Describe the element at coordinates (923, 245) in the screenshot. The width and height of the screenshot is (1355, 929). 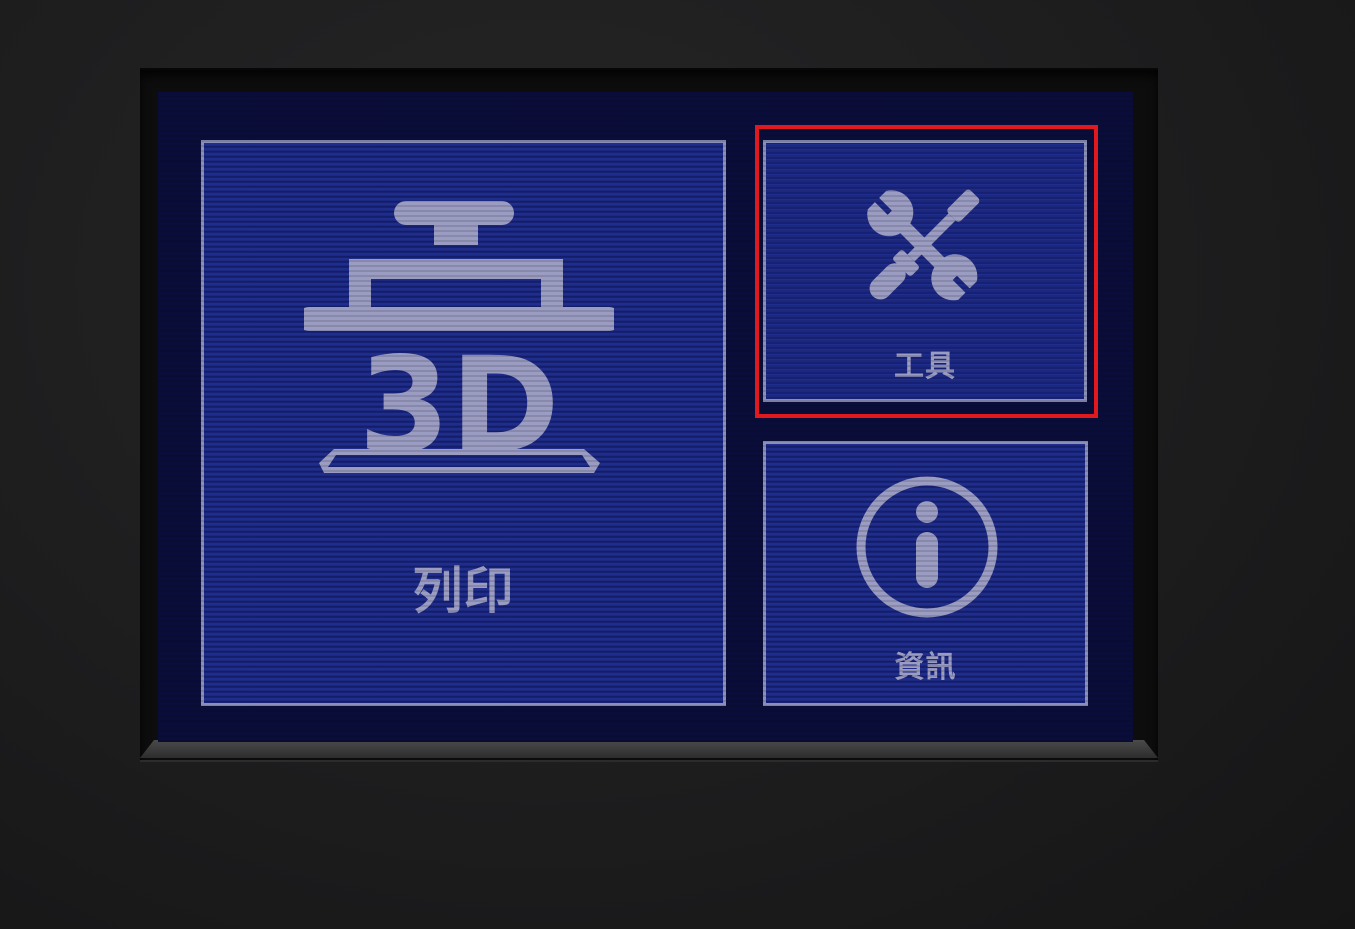
I see `tools-icon` at that location.